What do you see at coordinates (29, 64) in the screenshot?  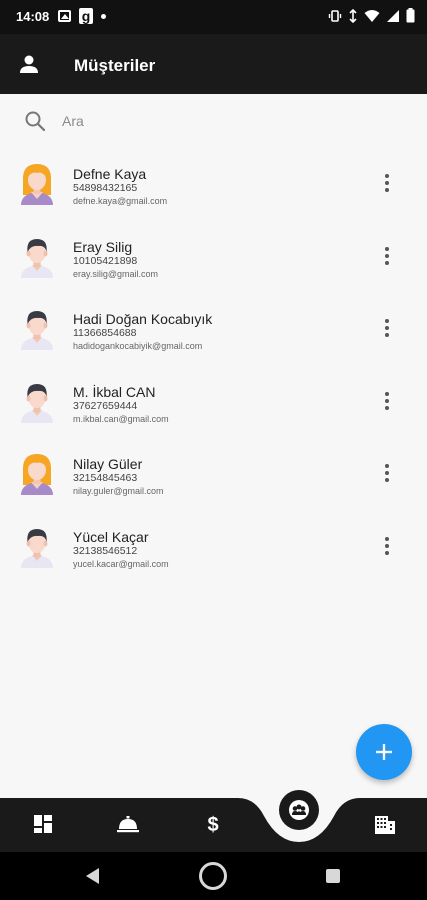 I see `person-icon` at bounding box center [29, 64].